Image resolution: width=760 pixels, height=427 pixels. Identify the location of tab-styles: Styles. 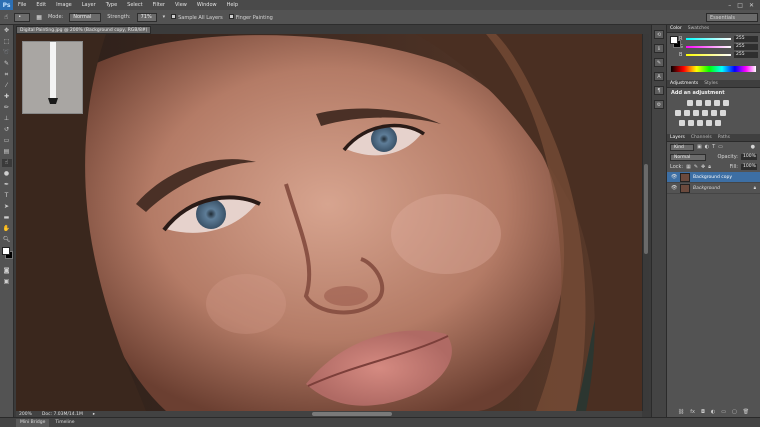
(711, 83).